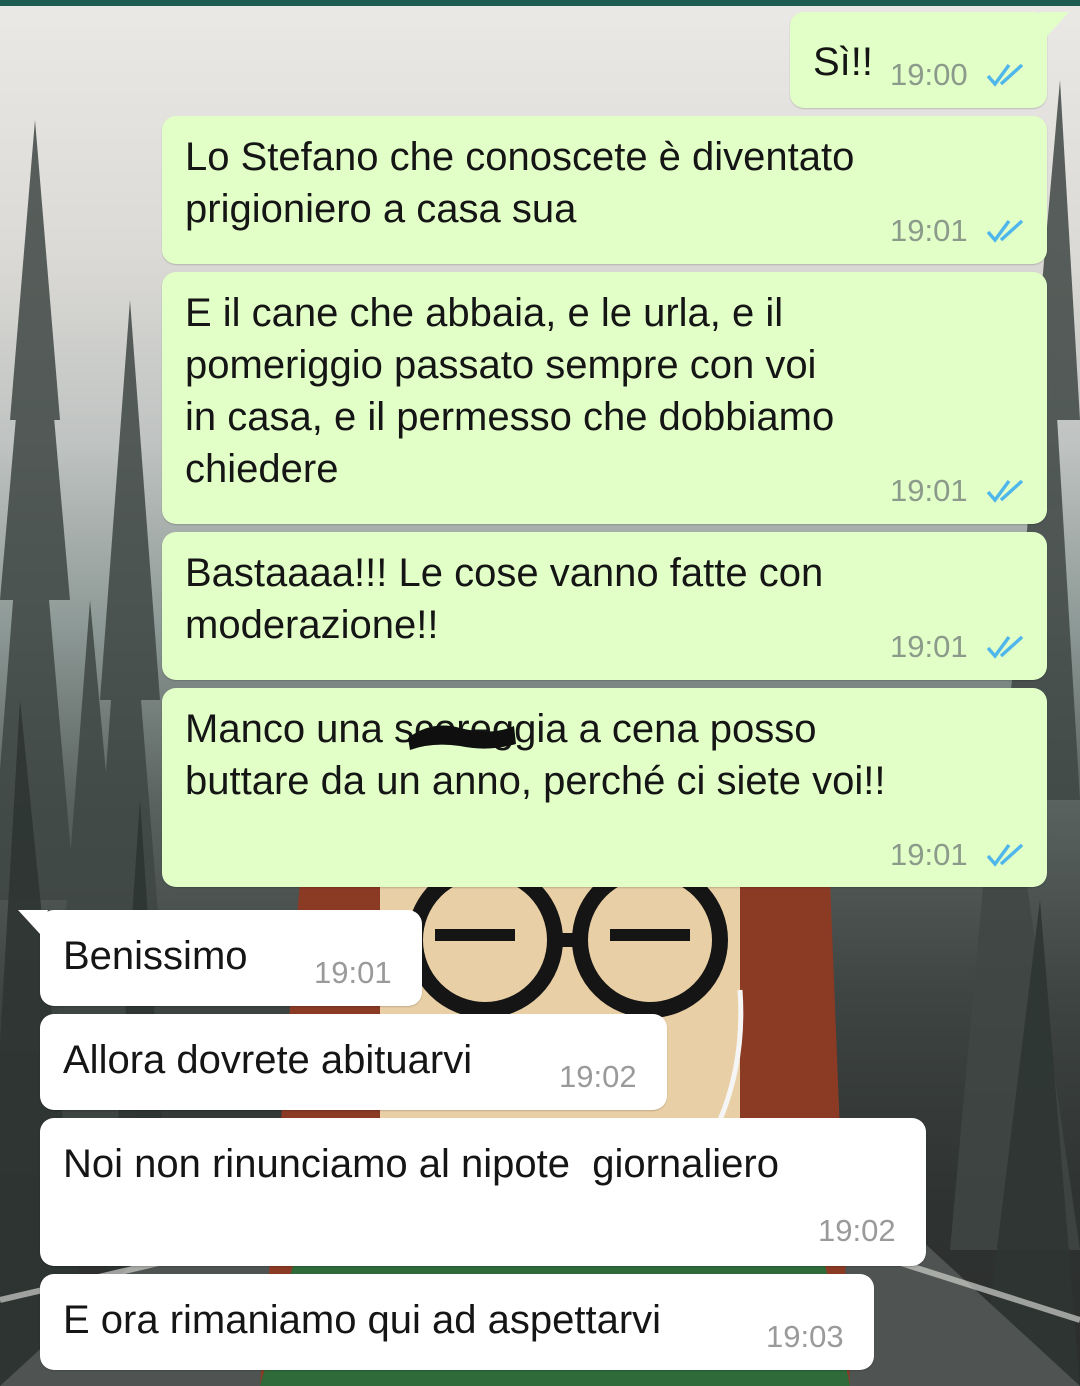 The width and height of the screenshot is (1080, 1386). I want to click on incoming-message: E ora rimaniamo qui ad aspettarvi 19:03, so click(457, 1322).